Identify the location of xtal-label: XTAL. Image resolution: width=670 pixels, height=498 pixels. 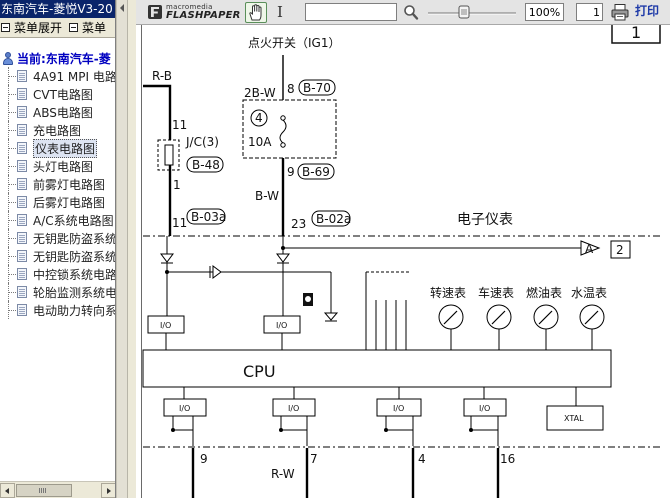
(574, 418).